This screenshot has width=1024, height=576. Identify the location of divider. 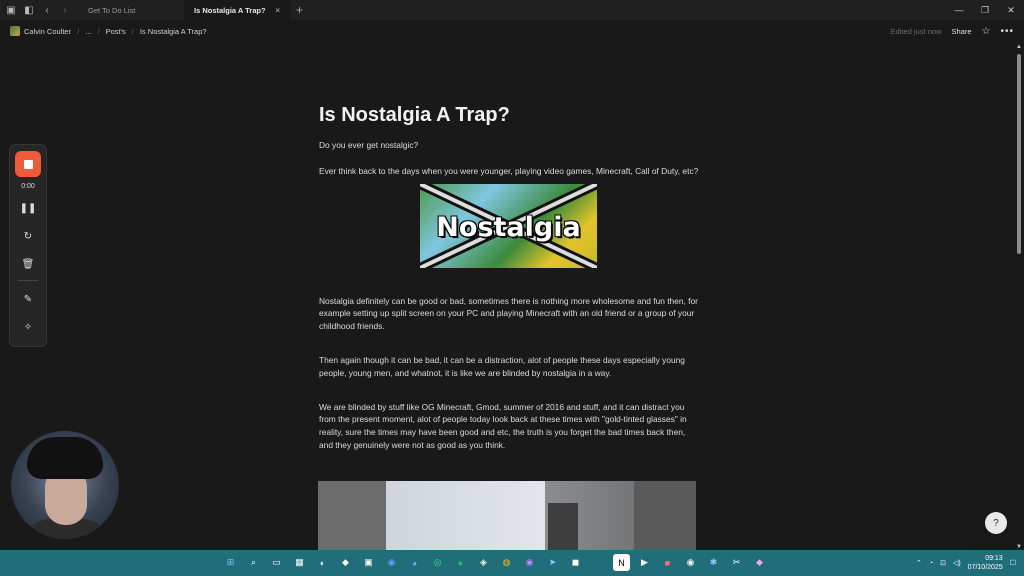
(28, 280).